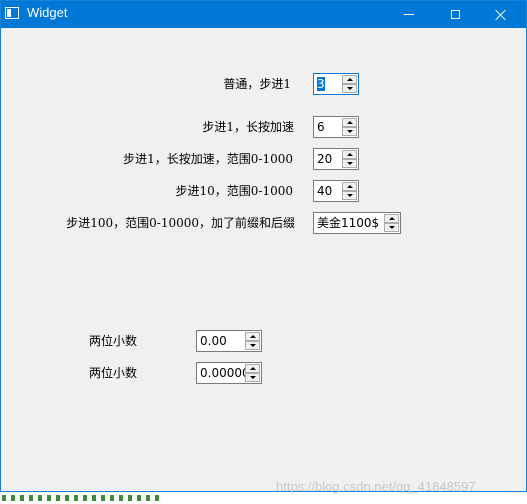 The image size is (527, 504). I want to click on double-spinbox-label-5: 两位小数, so click(113, 373).